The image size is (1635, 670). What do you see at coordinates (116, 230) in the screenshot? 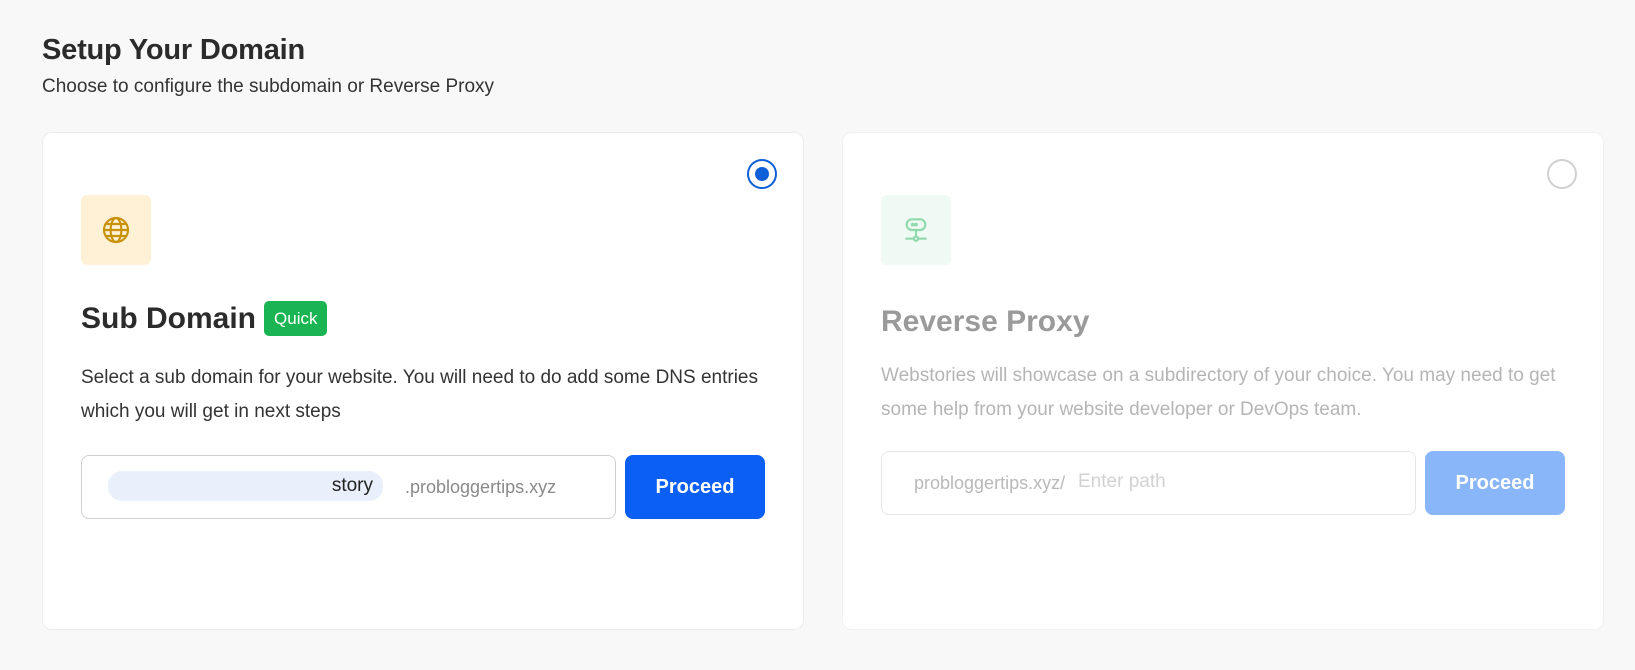
I see `globe-icon` at bounding box center [116, 230].